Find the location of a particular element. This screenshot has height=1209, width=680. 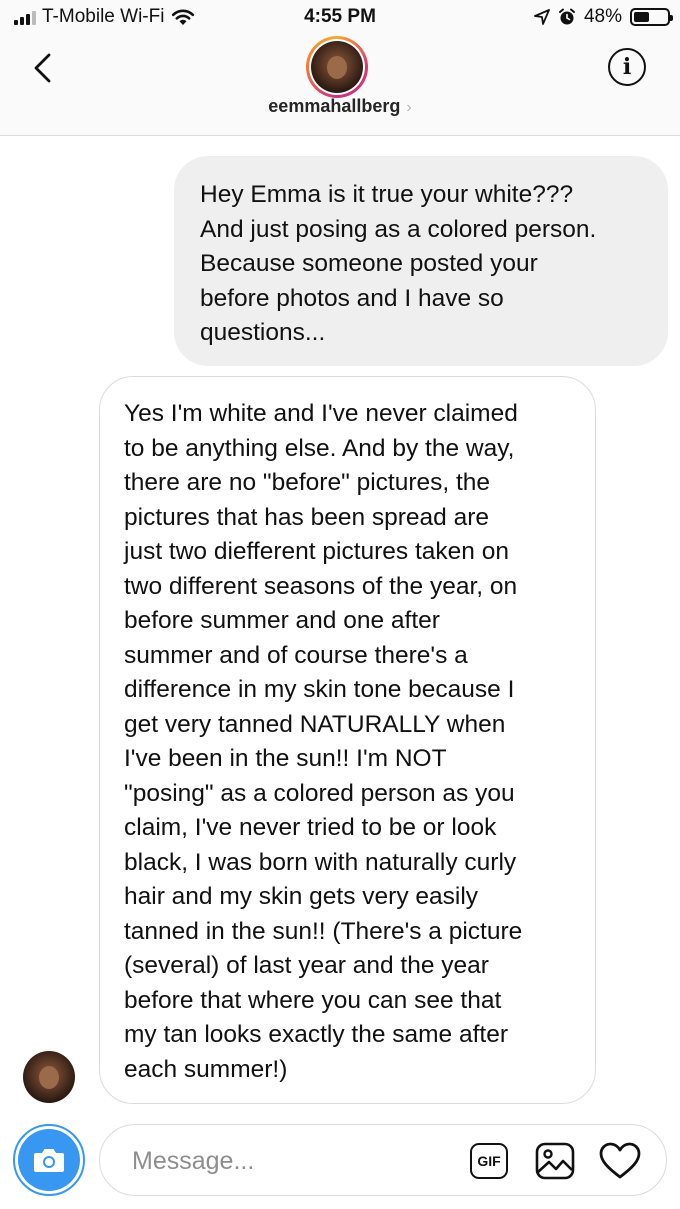

message-line: summer and of course there's a is located at coordinates (296, 655).